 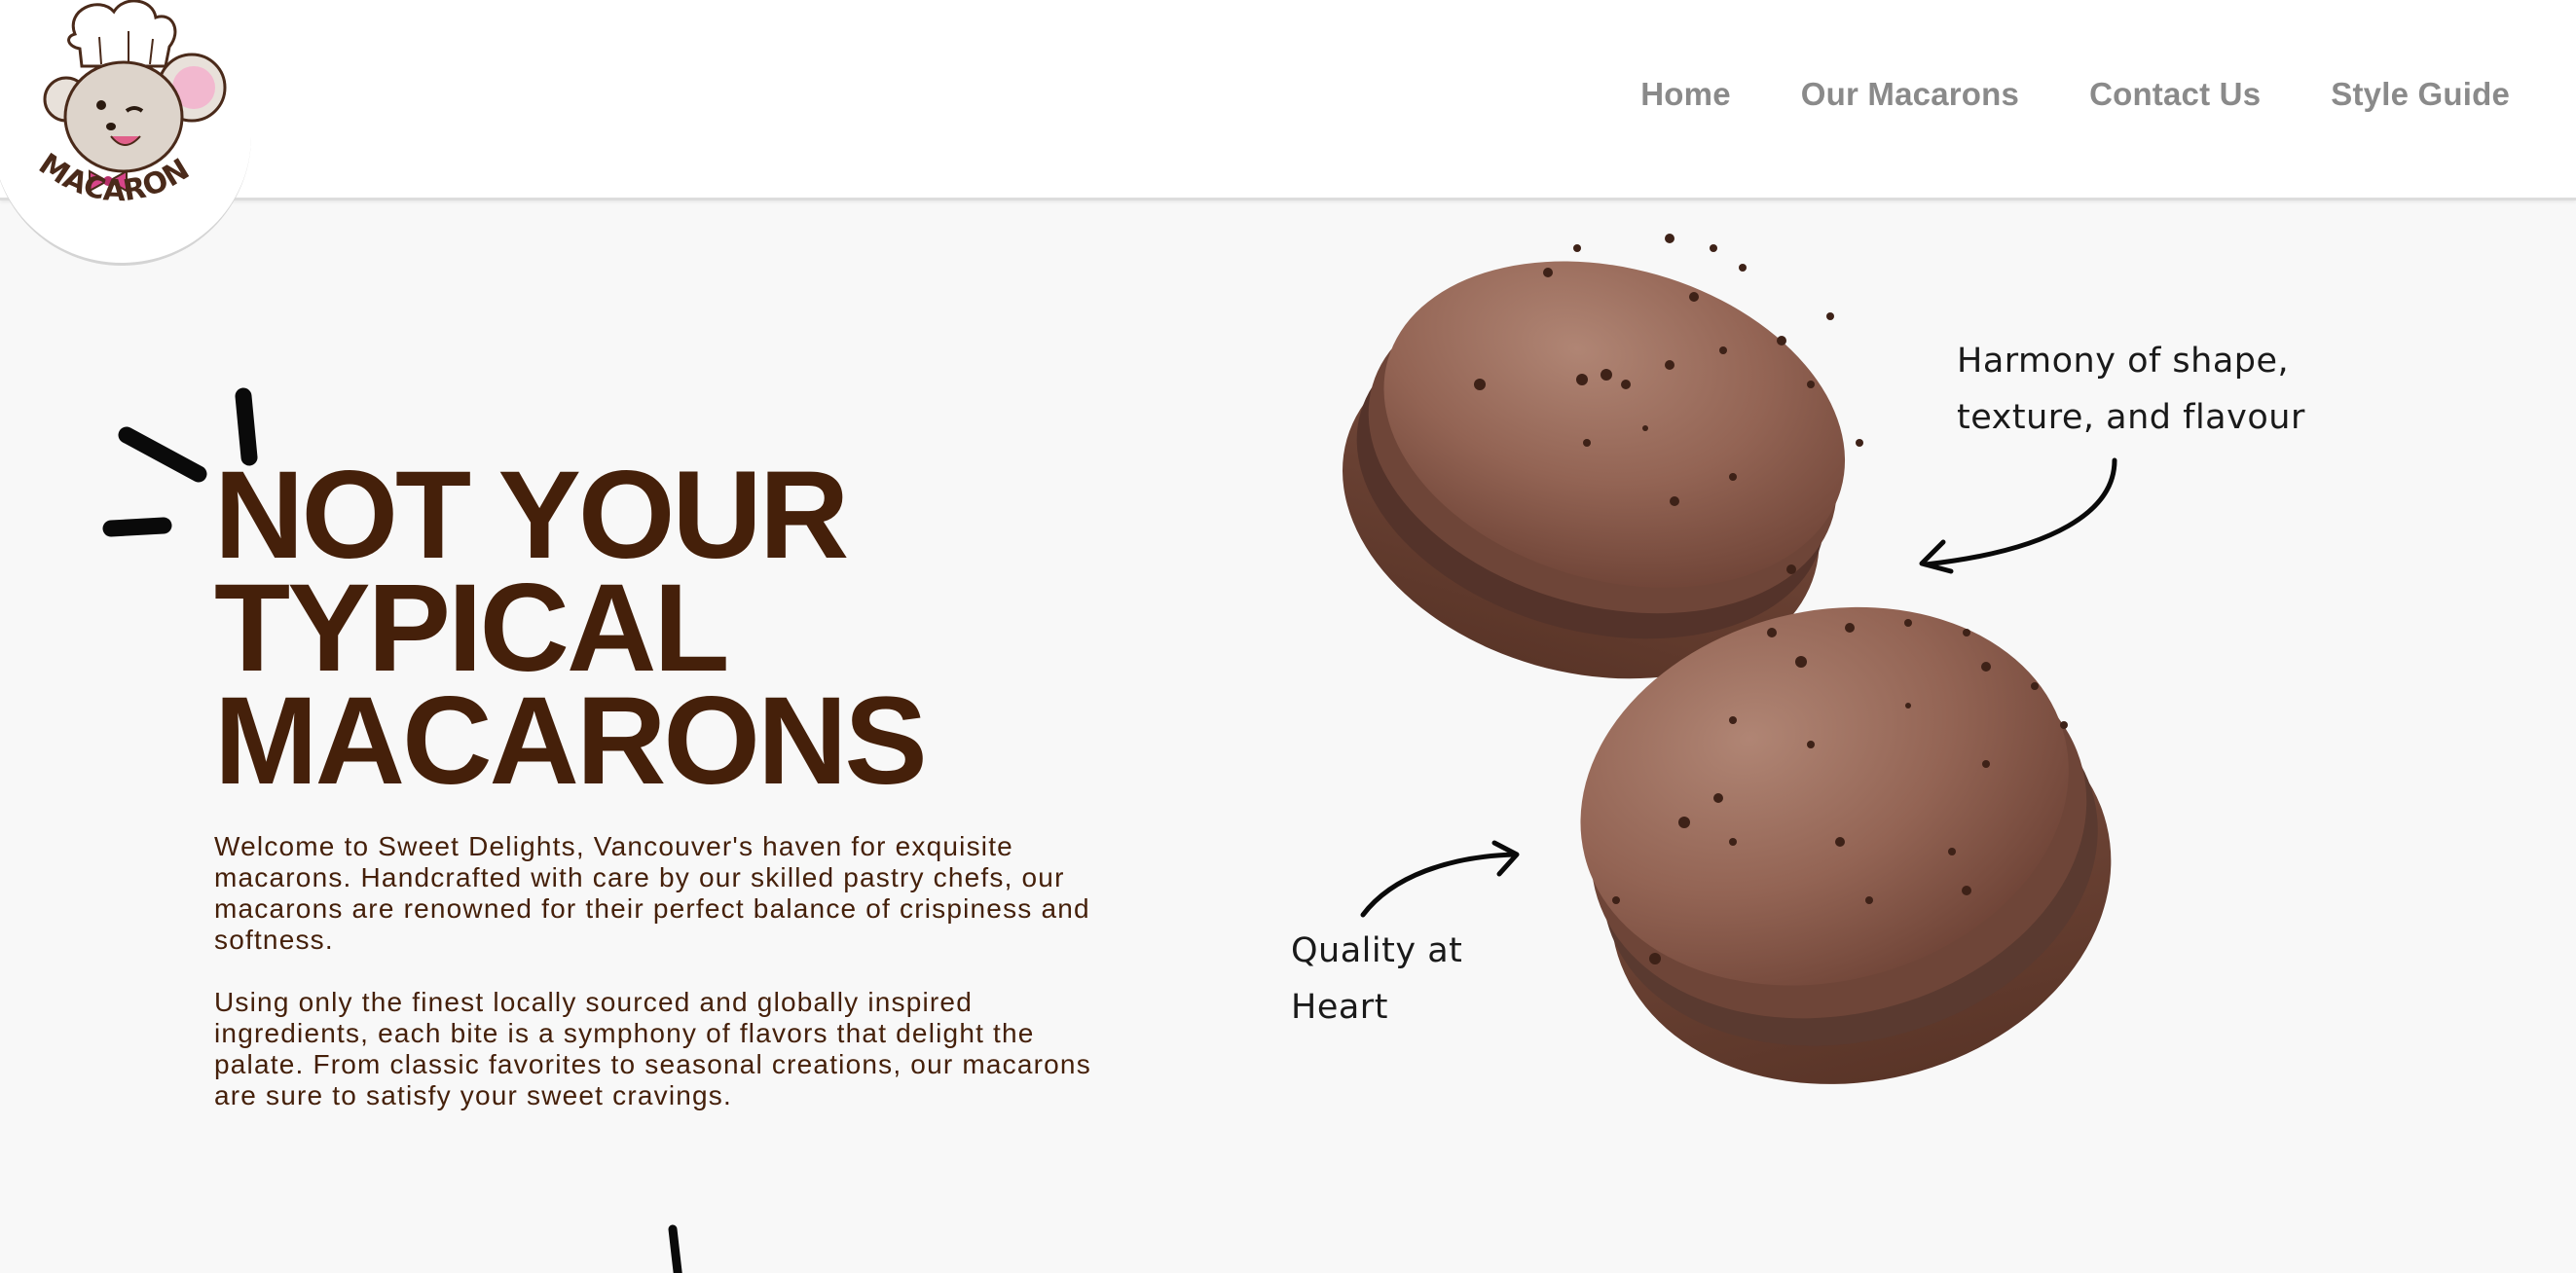 I want to click on hero-title: NOT YOUR TYPICAL MACARONS, so click(x=571, y=629).